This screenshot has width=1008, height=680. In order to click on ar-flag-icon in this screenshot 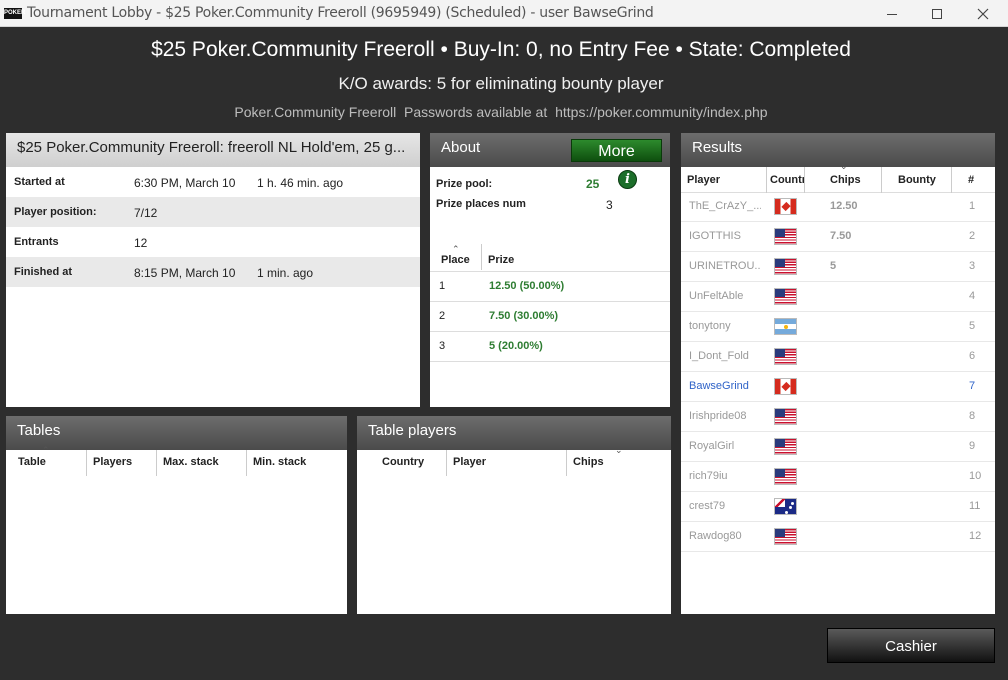, I will do `click(785, 326)`.